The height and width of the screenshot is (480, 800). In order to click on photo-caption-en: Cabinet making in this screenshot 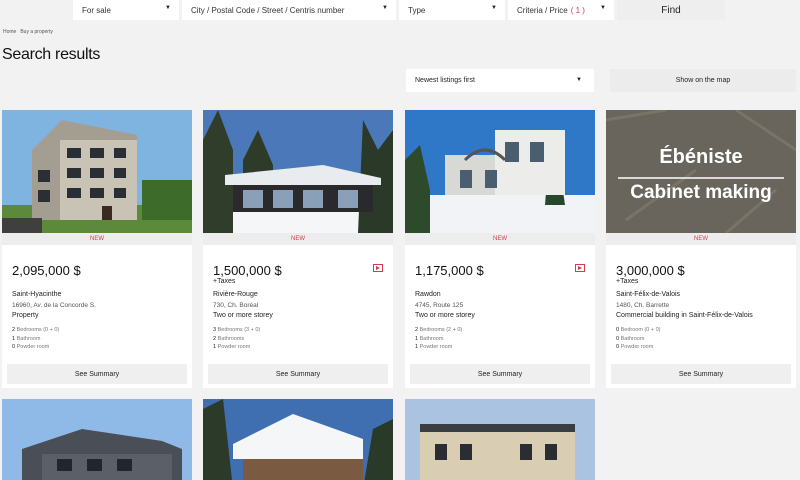, I will do `click(701, 192)`.